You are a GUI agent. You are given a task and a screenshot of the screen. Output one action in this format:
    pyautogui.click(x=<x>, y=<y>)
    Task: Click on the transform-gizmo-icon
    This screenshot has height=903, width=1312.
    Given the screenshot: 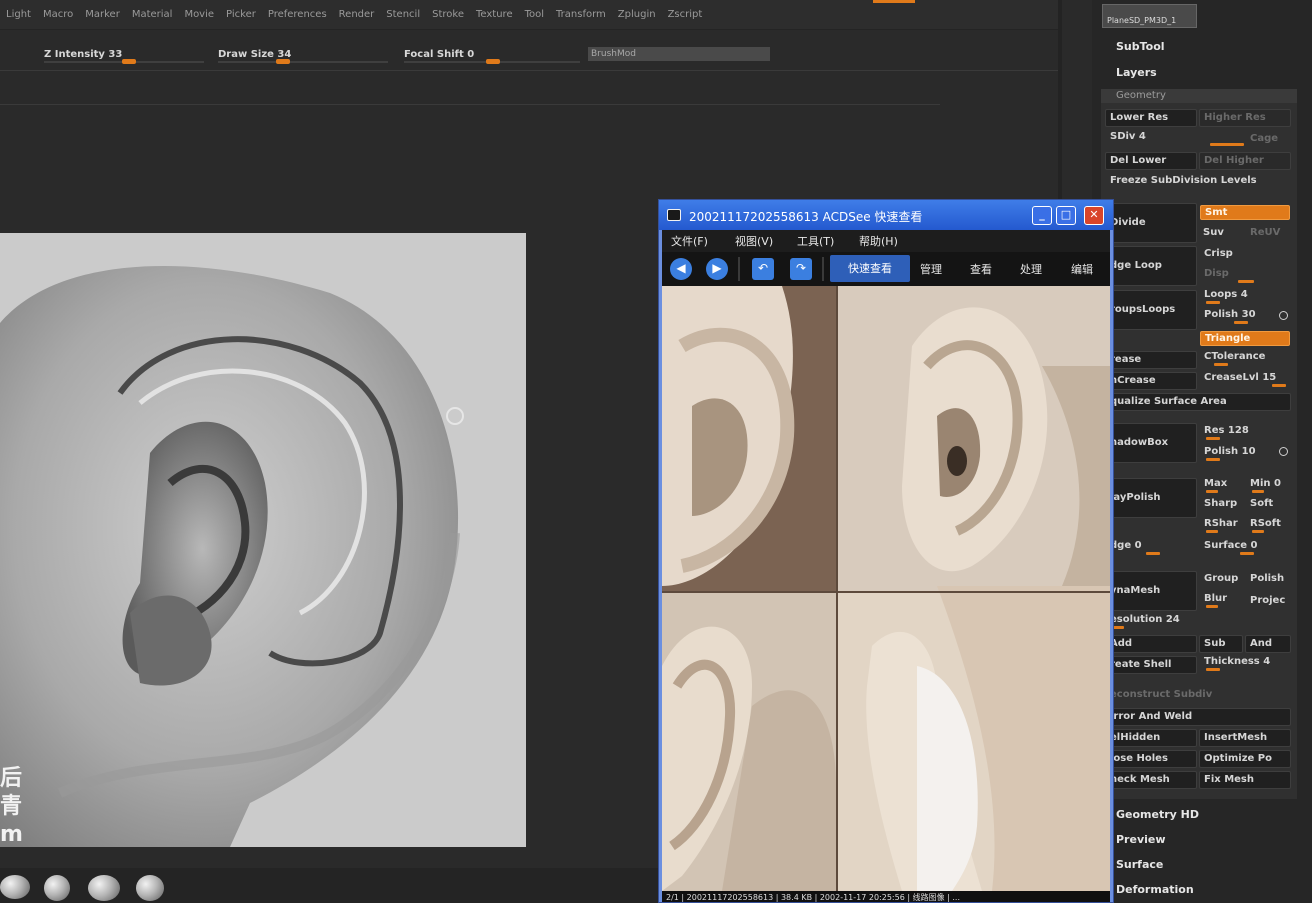 What is the action you would take?
    pyautogui.click(x=455, y=416)
    